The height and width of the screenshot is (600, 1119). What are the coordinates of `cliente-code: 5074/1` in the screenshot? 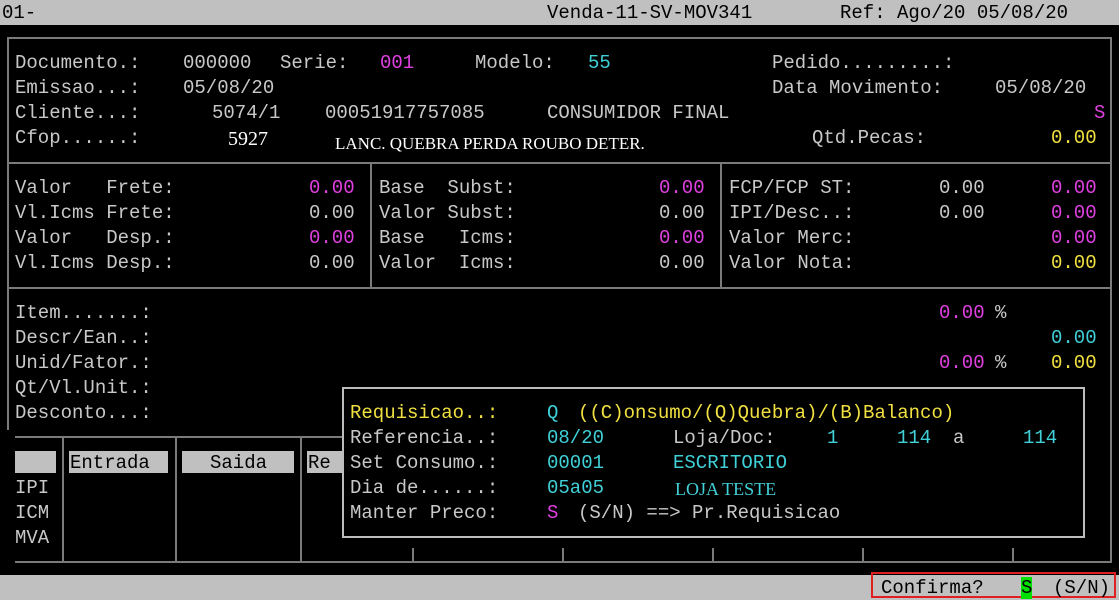 It's located at (246, 113).